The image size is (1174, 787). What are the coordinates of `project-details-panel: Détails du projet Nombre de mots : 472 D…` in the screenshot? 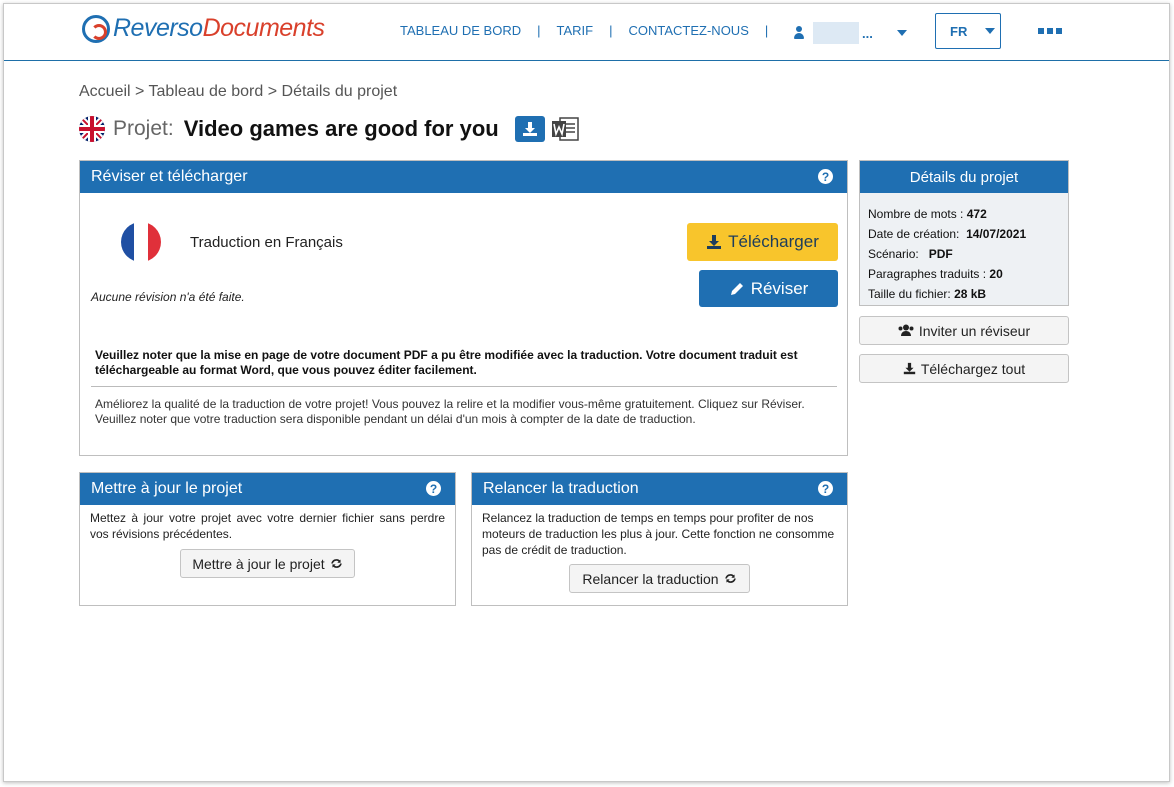 It's located at (964, 233).